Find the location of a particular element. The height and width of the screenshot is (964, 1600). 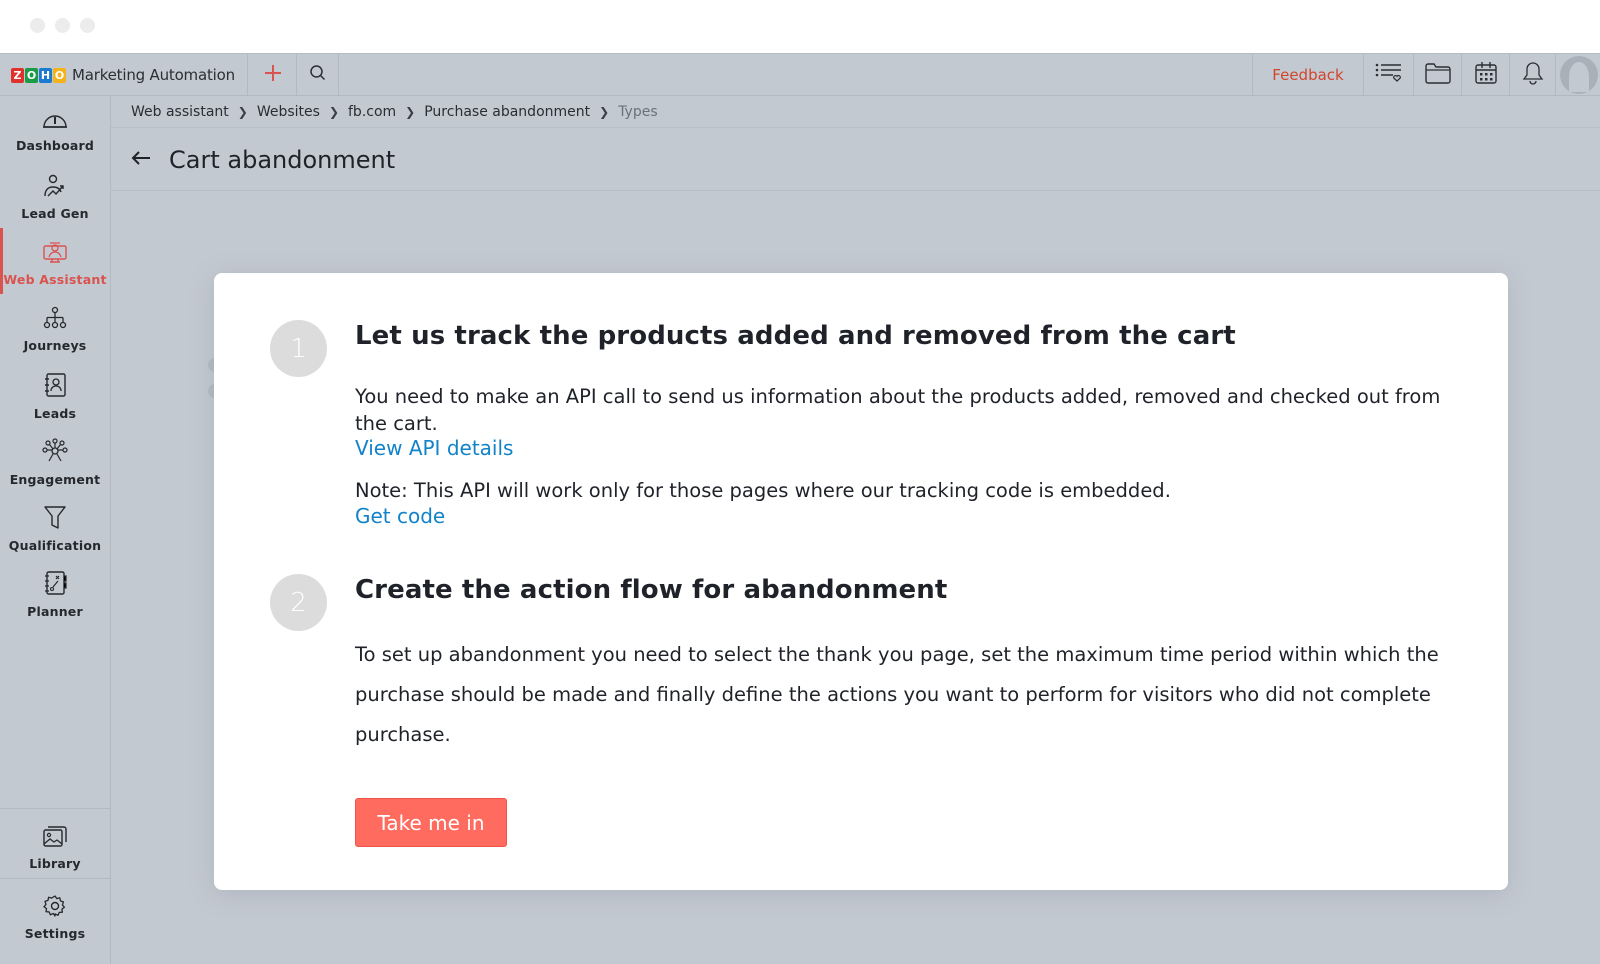

sidebar-item-label: Planner is located at coordinates (55, 611).